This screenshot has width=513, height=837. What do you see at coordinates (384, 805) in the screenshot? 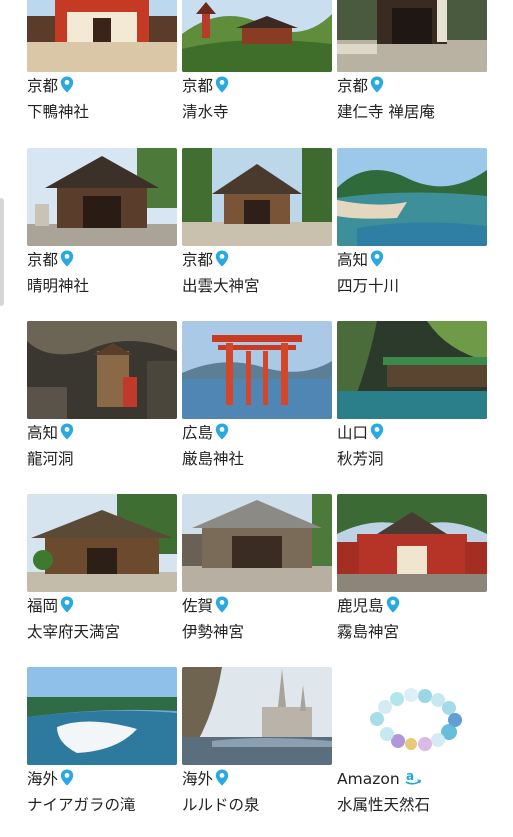
I see `product-name: 水属性天然石` at bounding box center [384, 805].